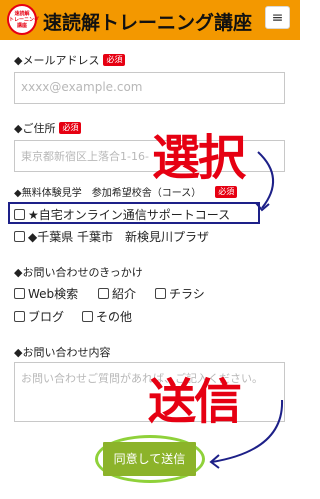 This screenshot has width=320, height=499. I want to click on email-field: xxxx@example.com, so click(149, 88).